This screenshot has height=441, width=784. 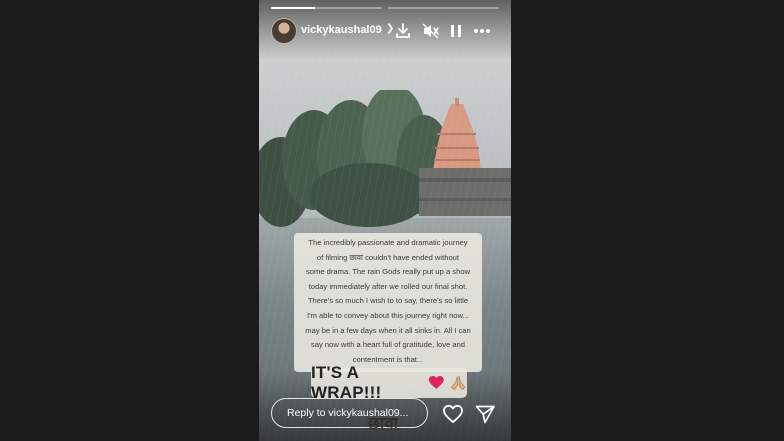 What do you see at coordinates (389, 382) in the screenshot?
I see `wrap-sticker: IT'S A WRAP!!!` at bounding box center [389, 382].